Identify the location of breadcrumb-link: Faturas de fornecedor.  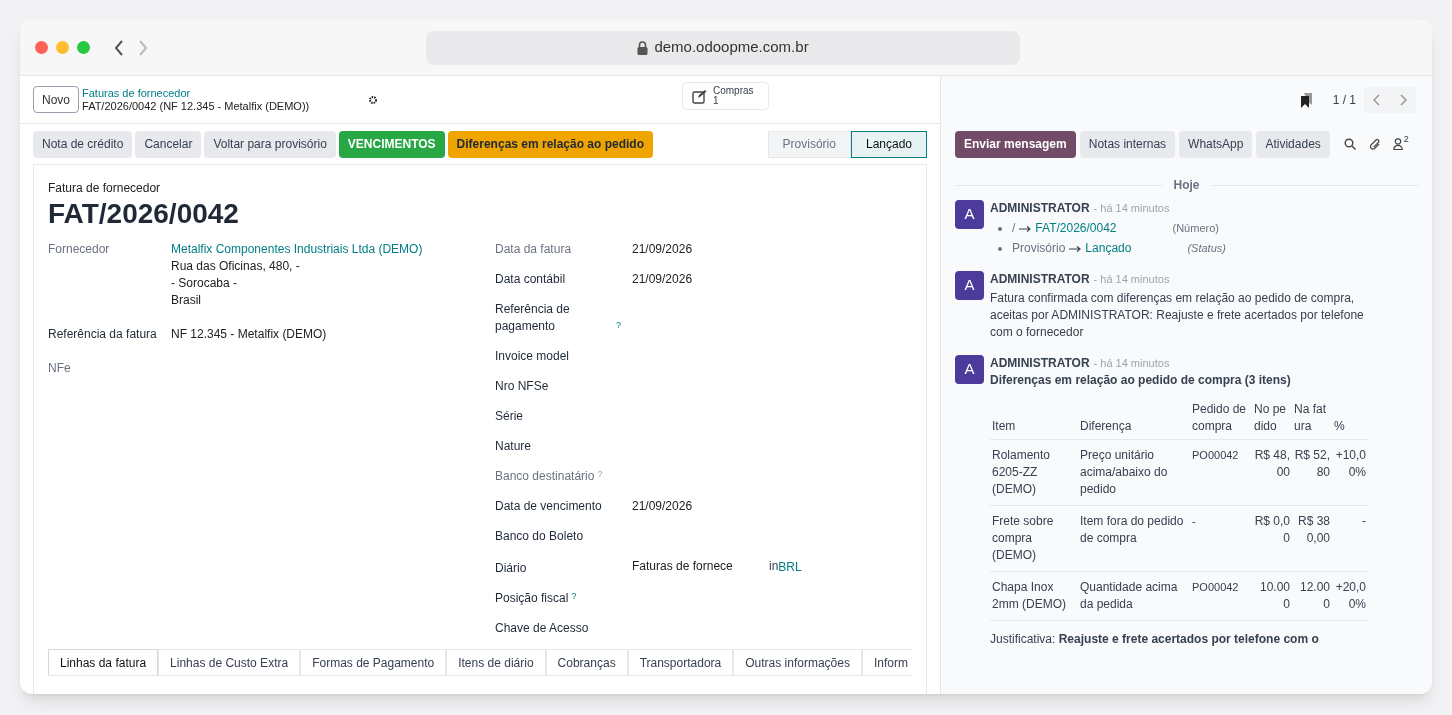
(196, 93).